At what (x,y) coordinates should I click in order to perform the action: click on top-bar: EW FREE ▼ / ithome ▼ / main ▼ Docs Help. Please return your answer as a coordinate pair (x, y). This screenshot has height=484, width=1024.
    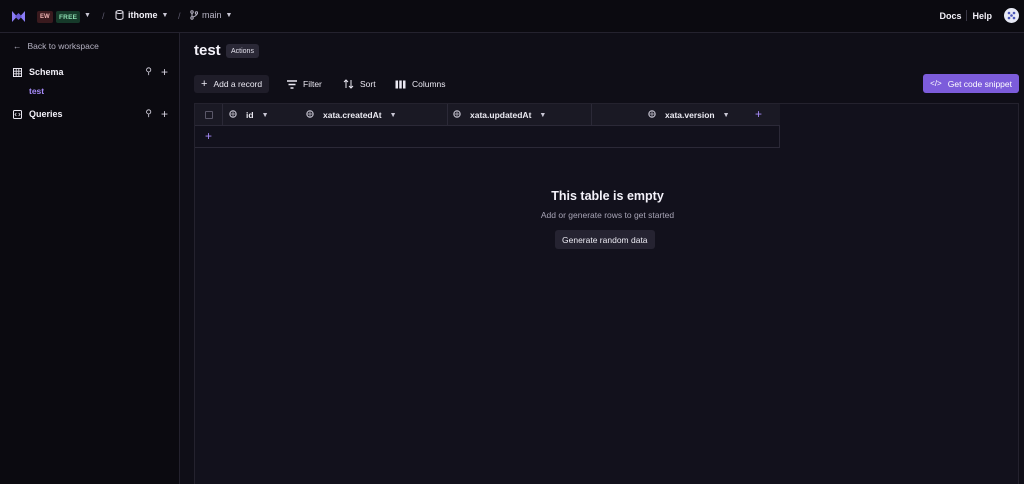
    Looking at the image, I should click on (512, 16).